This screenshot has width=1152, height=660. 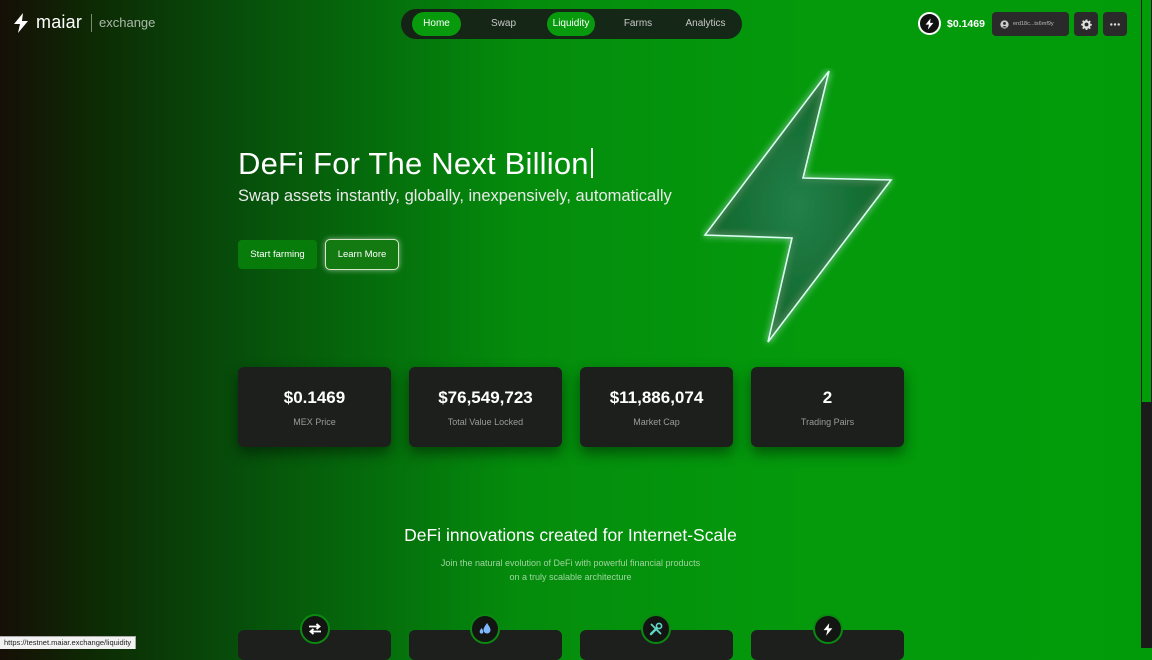 What do you see at coordinates (485, 422) in the screenshot?
I see `stat-label: Total Value Locked` at bounding box center [485, 422].